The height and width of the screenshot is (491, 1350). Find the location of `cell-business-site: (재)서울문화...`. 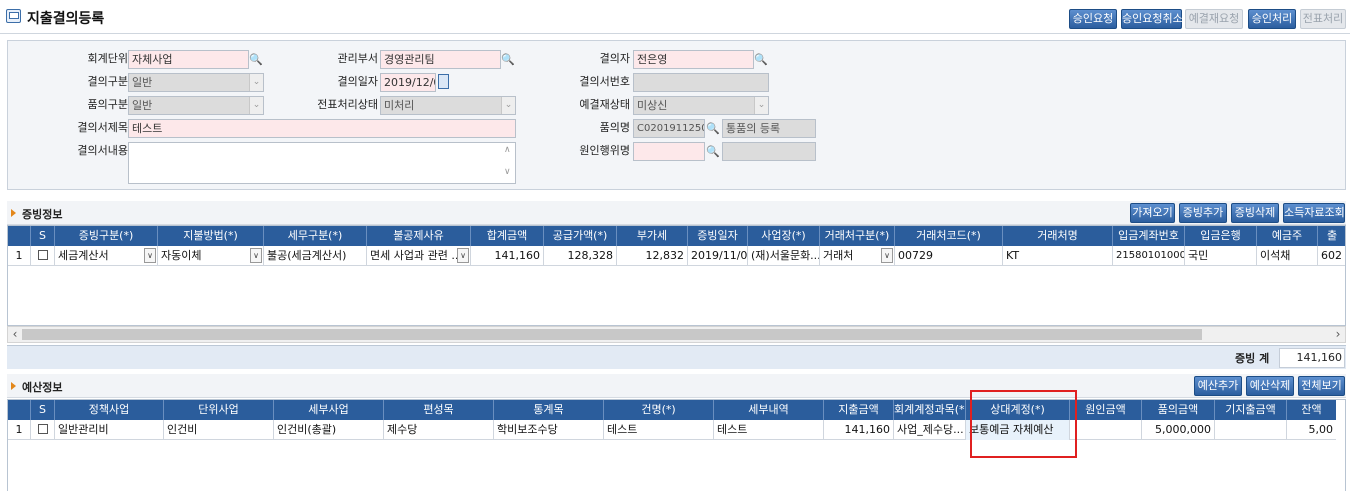

cell-business-site: (재)서울문화... is located at coordinates (784, 256).